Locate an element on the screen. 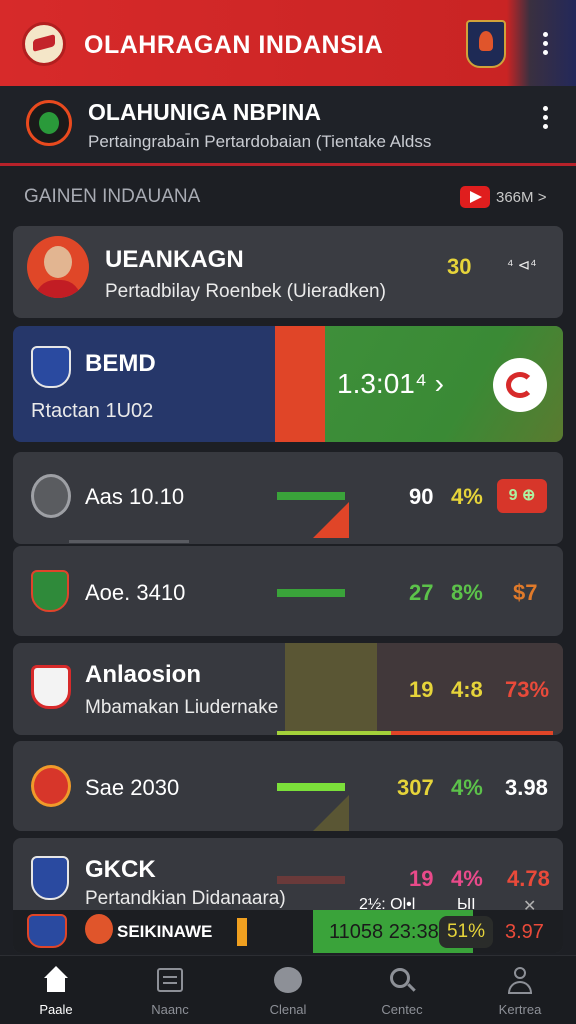 This screenshot has height=1024, width=576. nav-profile: Kertrea is located at coordinates (520, 991).